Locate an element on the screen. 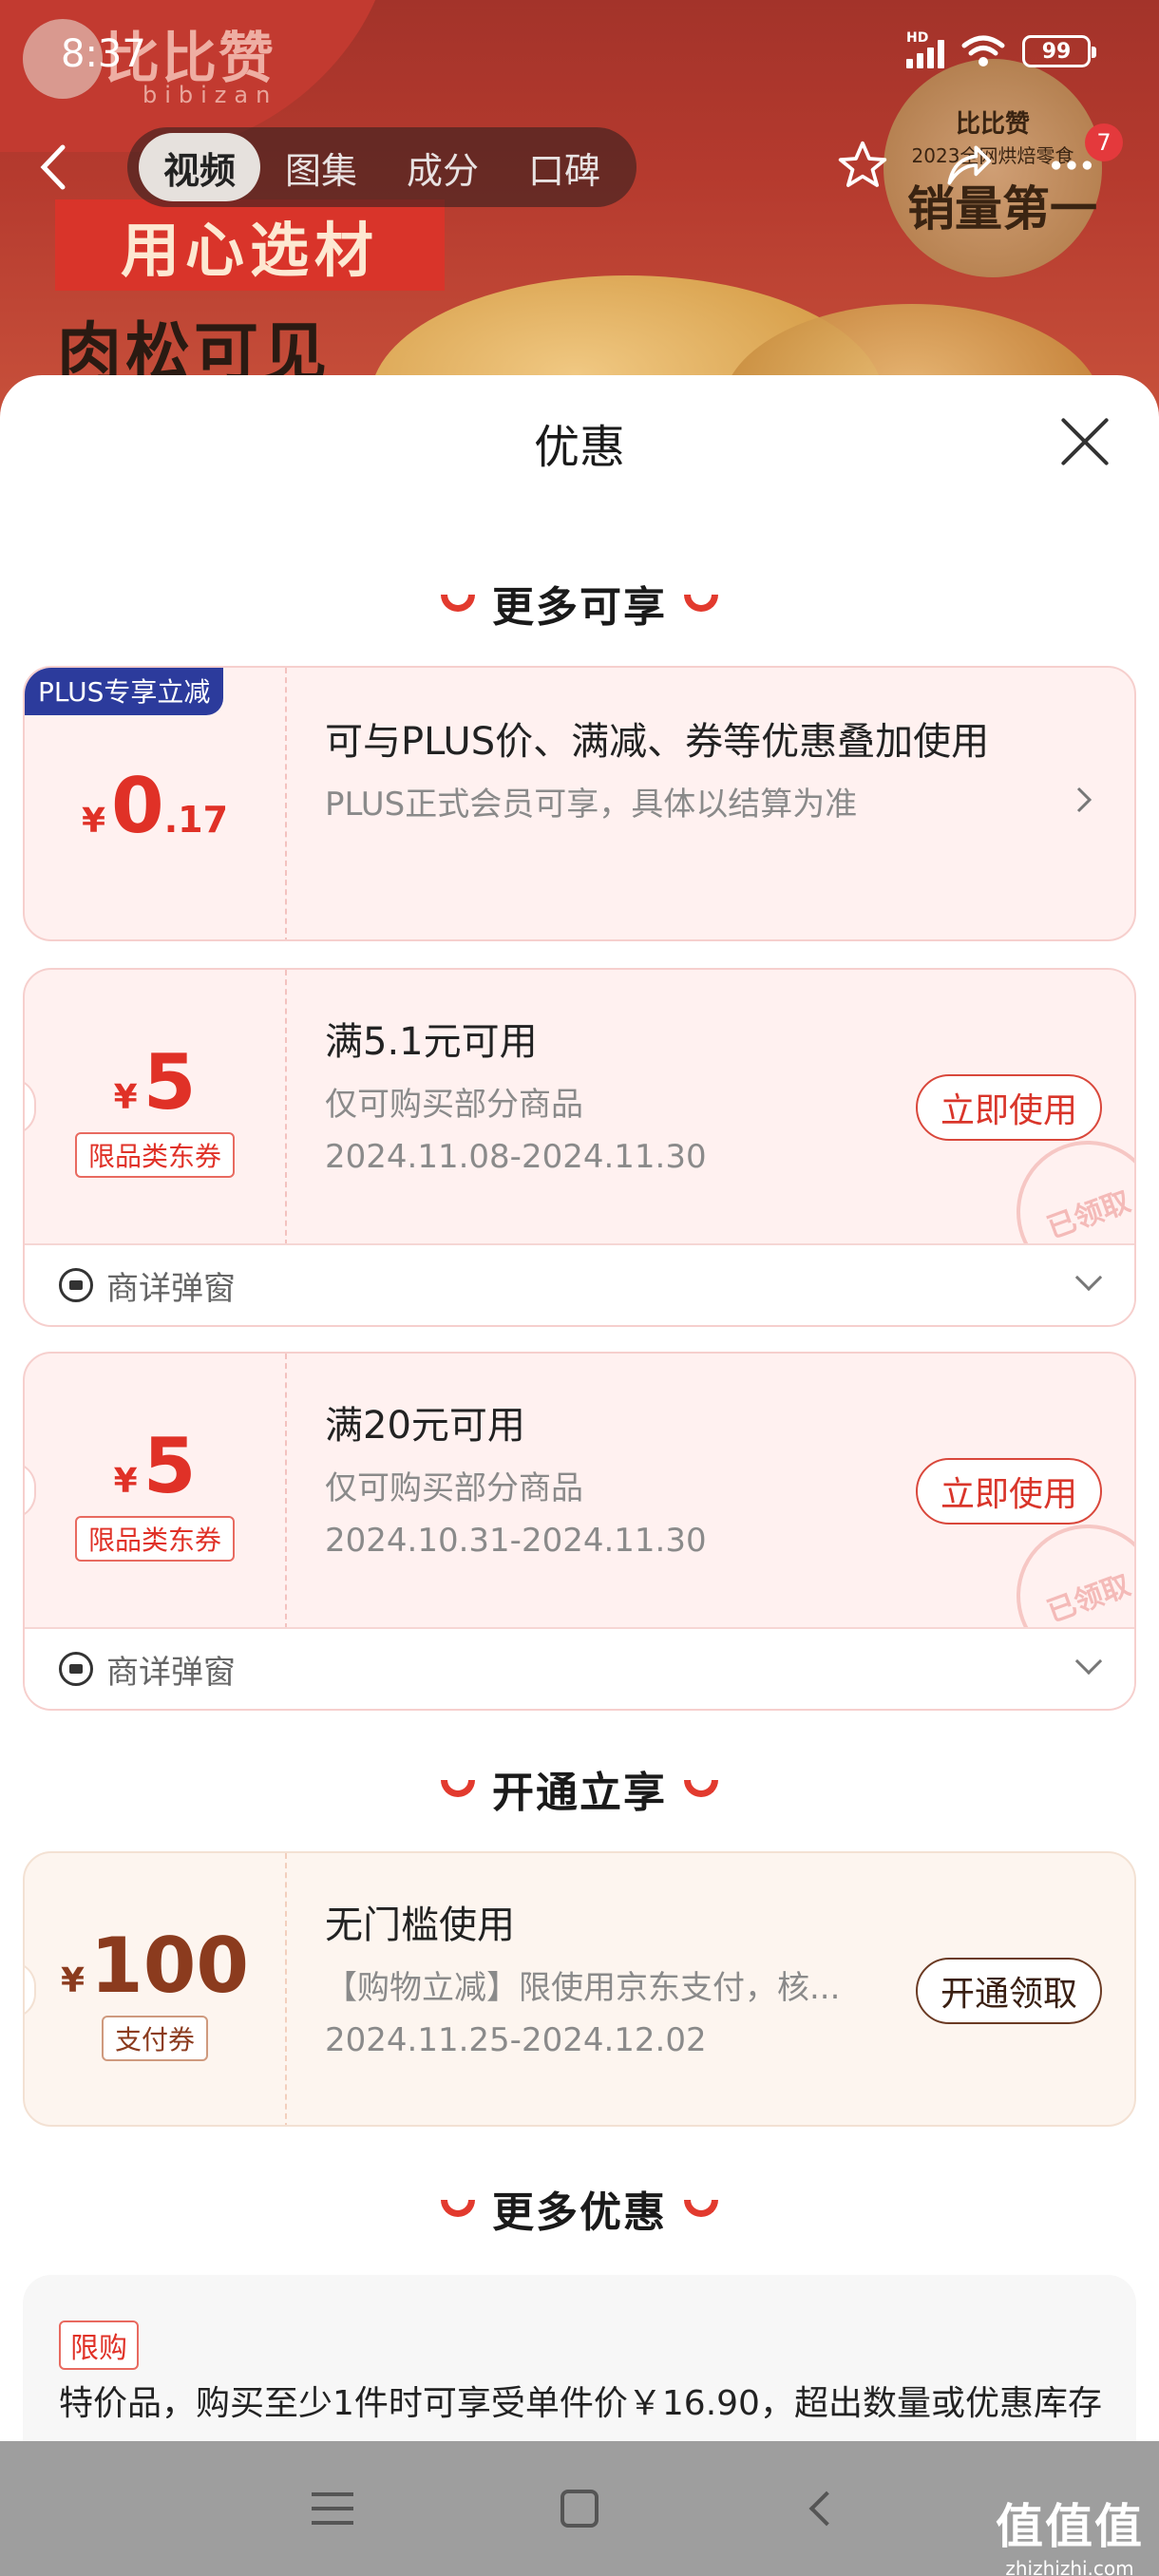  plus-card-details: 可与PLUS价、满减、券等优惠叠加使用 PLUS正式会员可享，具体以结算为准 is located at coordinates (657, 769).